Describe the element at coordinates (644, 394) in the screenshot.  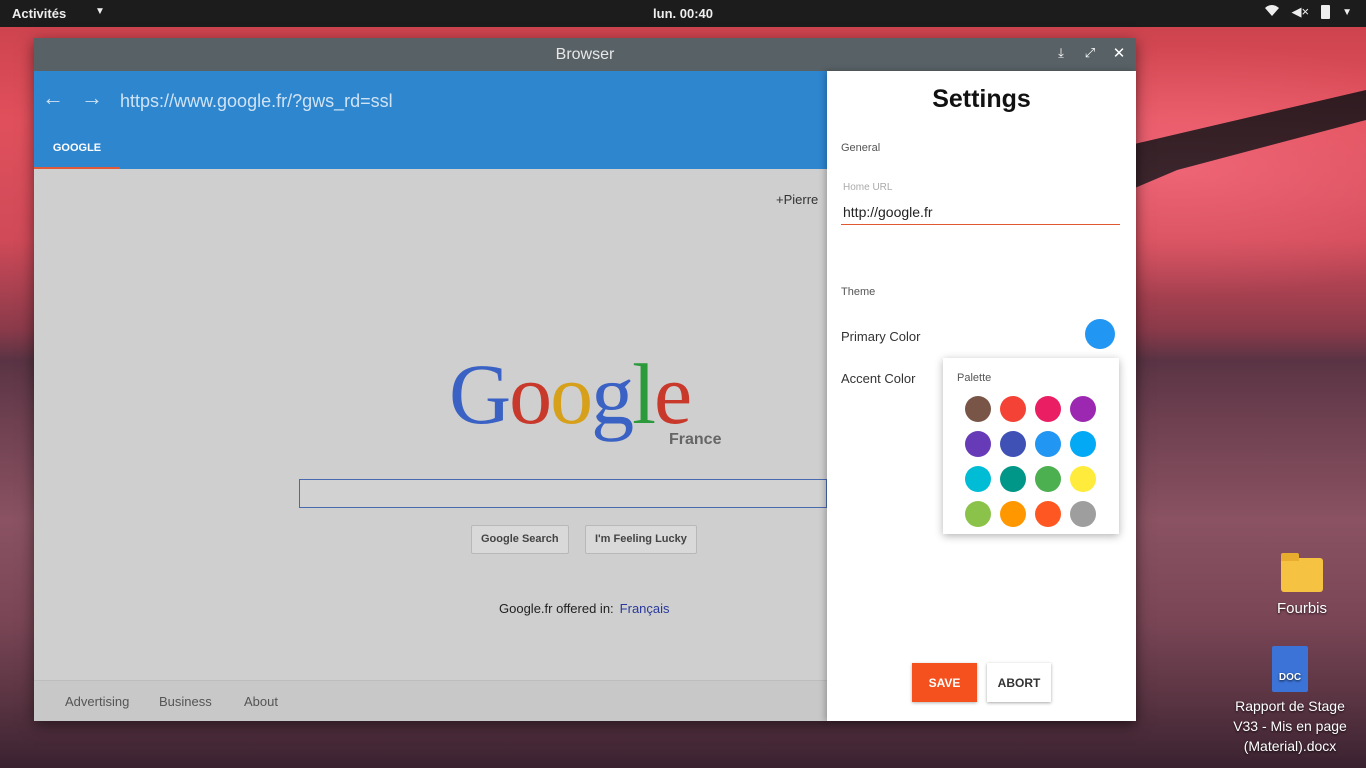
I see `logo-letter: l` at that location.